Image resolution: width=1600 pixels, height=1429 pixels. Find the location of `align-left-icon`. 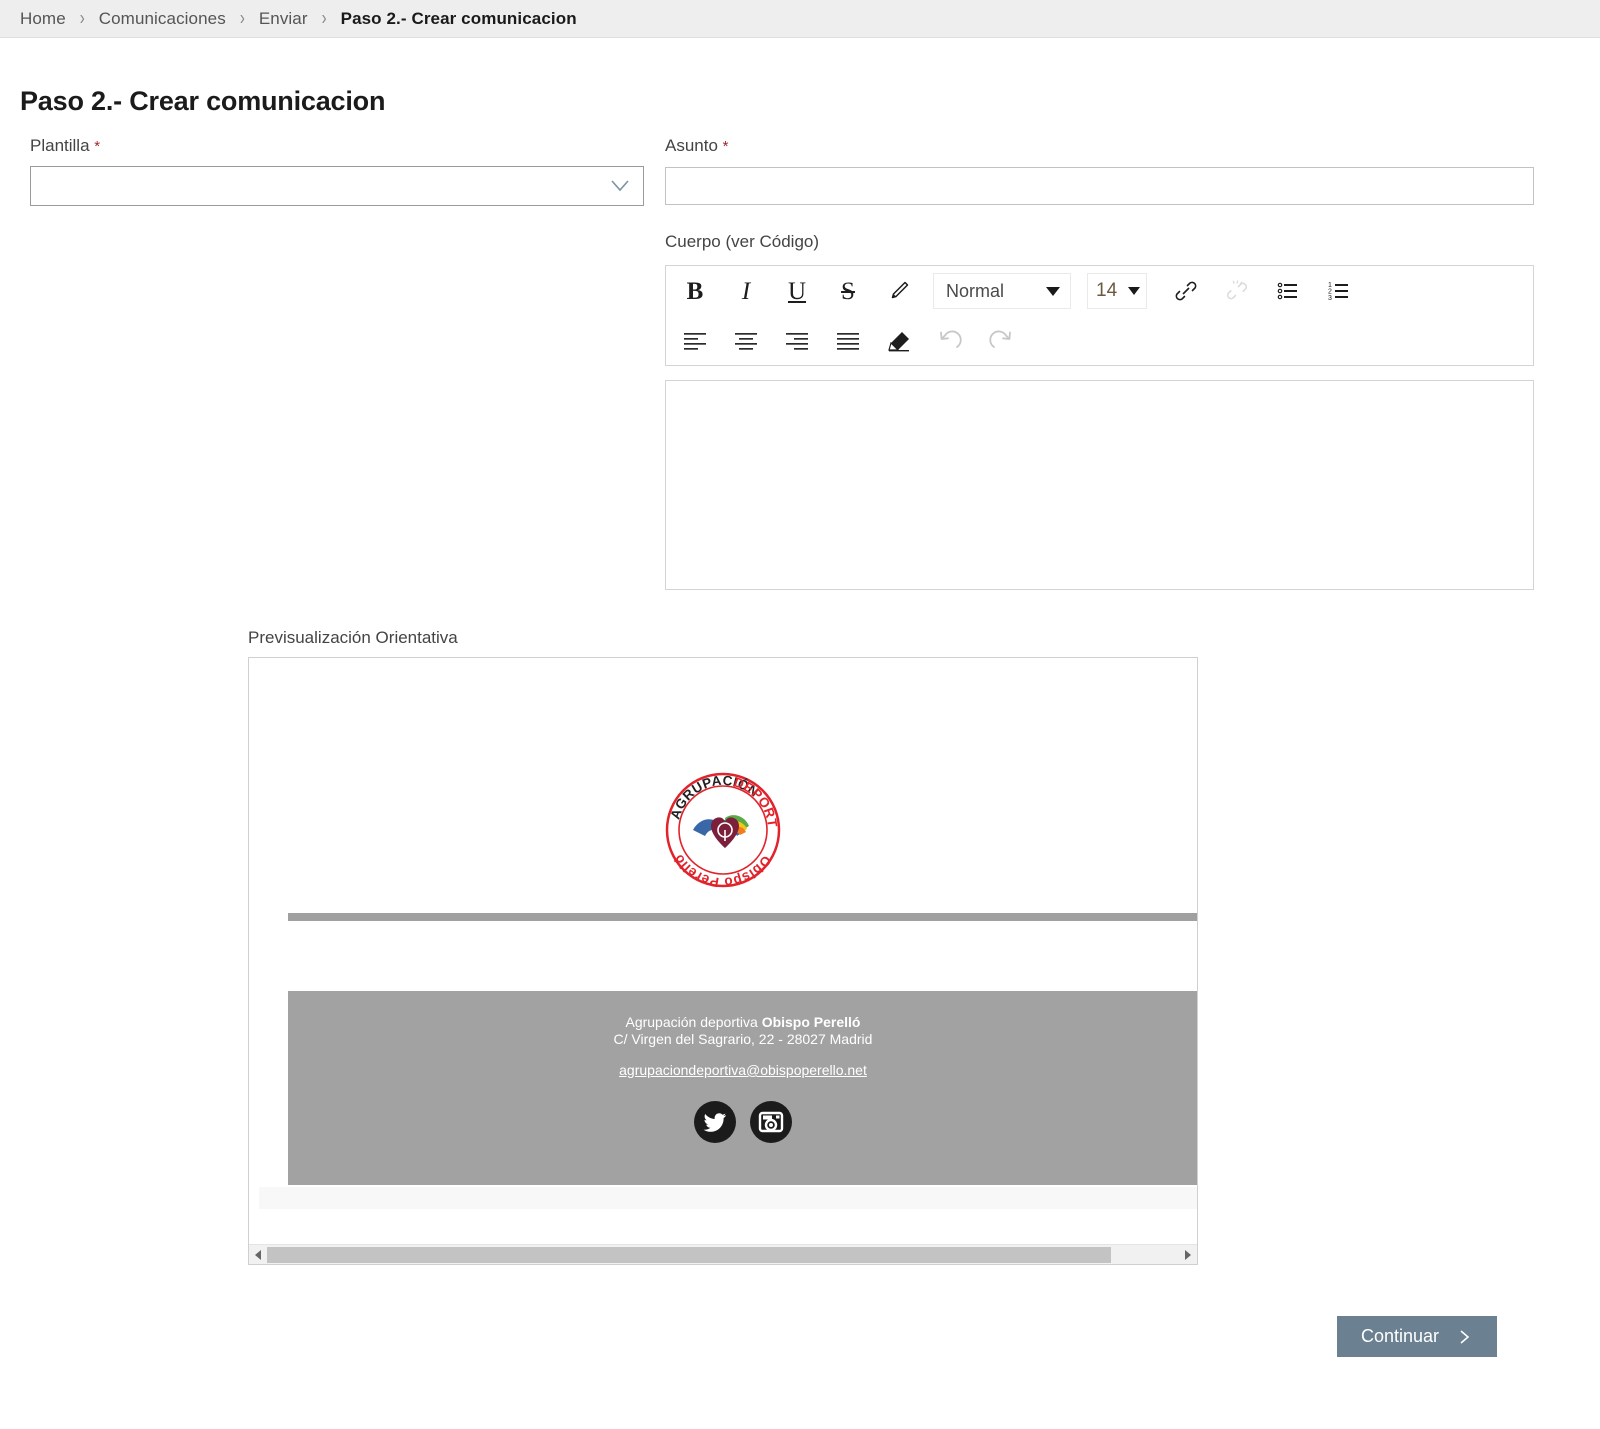

align-left-icon is located at coordinates (695, 341).